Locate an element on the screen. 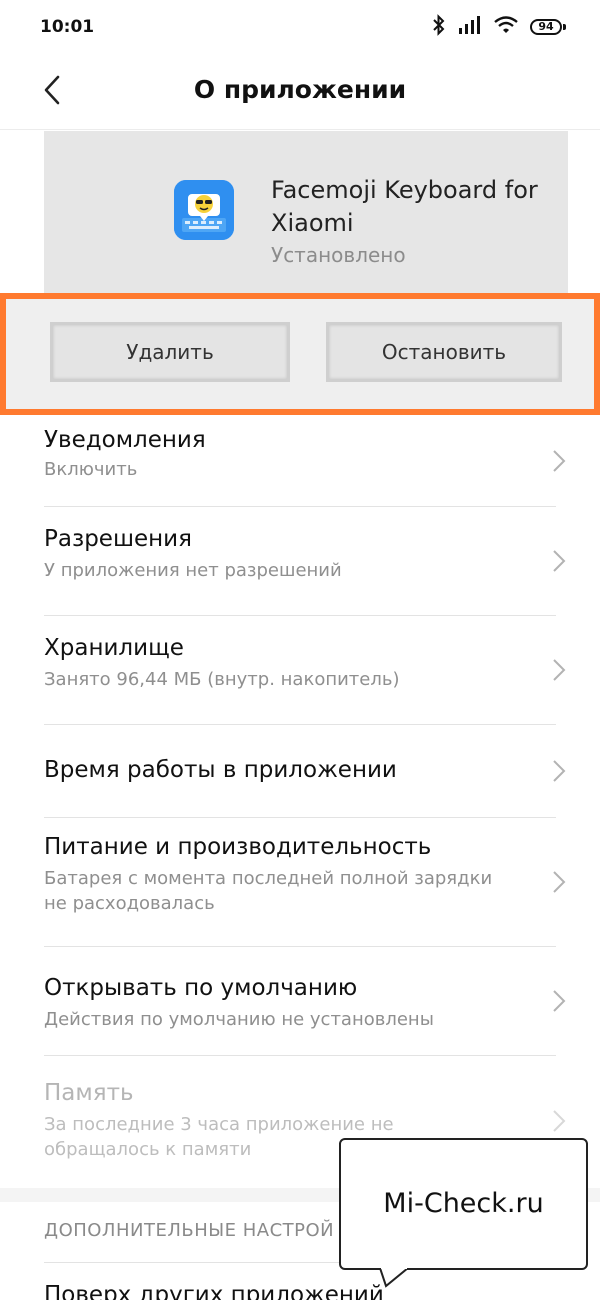 The height and width of the screenshot is (1300, 600). bluetooth-icon is located at coordinates (439, 27).